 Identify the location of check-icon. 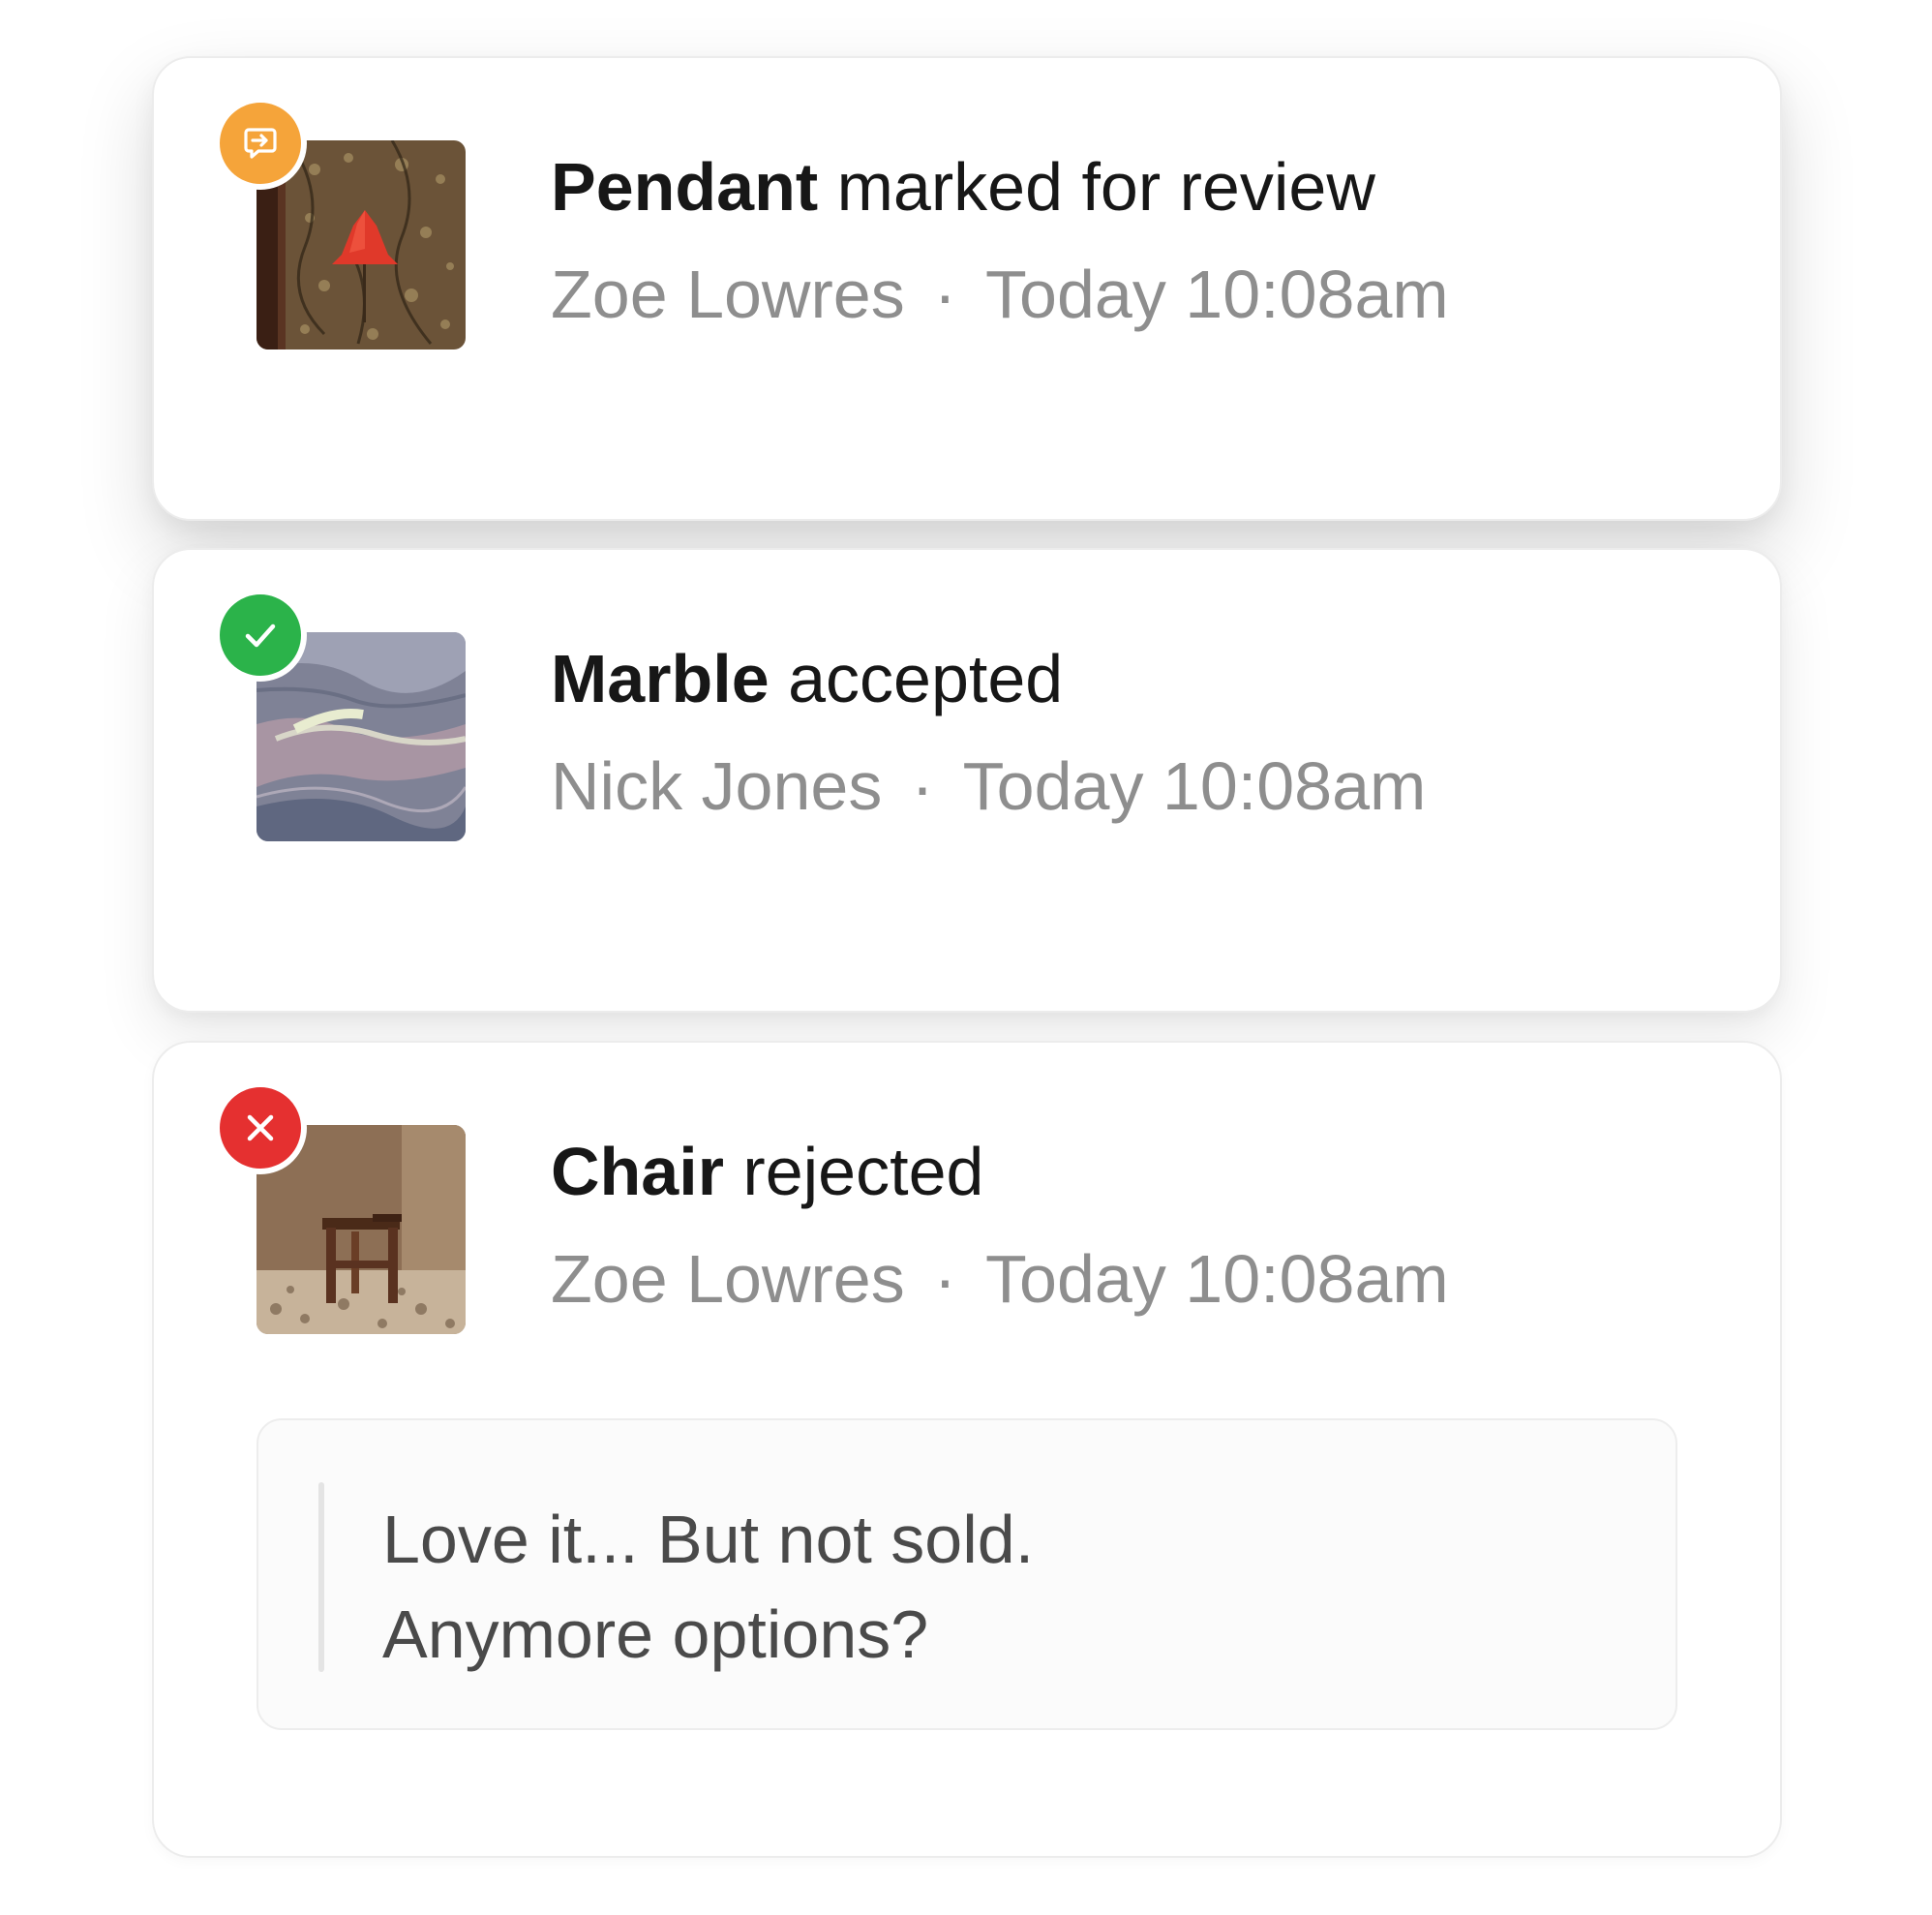
(260, 635).